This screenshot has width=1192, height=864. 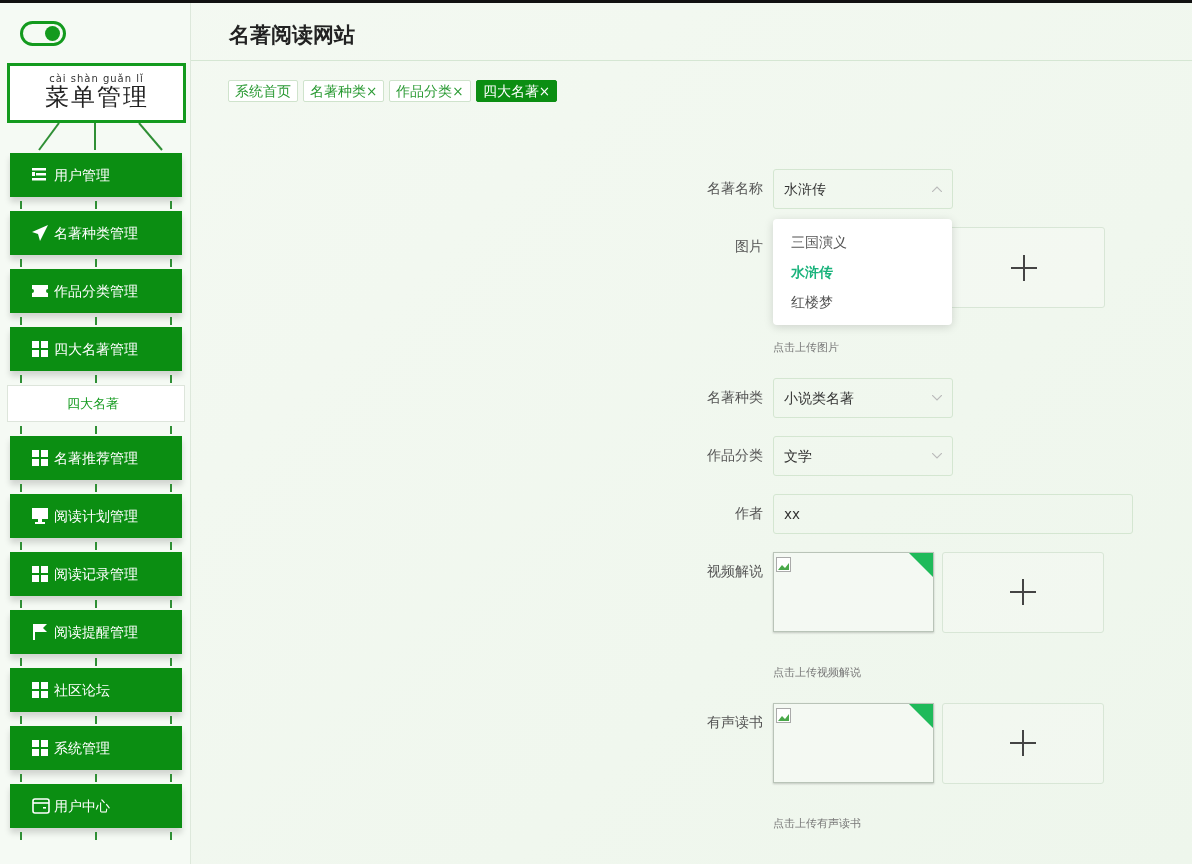 I want to click on pinyin-text: cài shàn guǎn lǐ, so click(x=96, y=79).